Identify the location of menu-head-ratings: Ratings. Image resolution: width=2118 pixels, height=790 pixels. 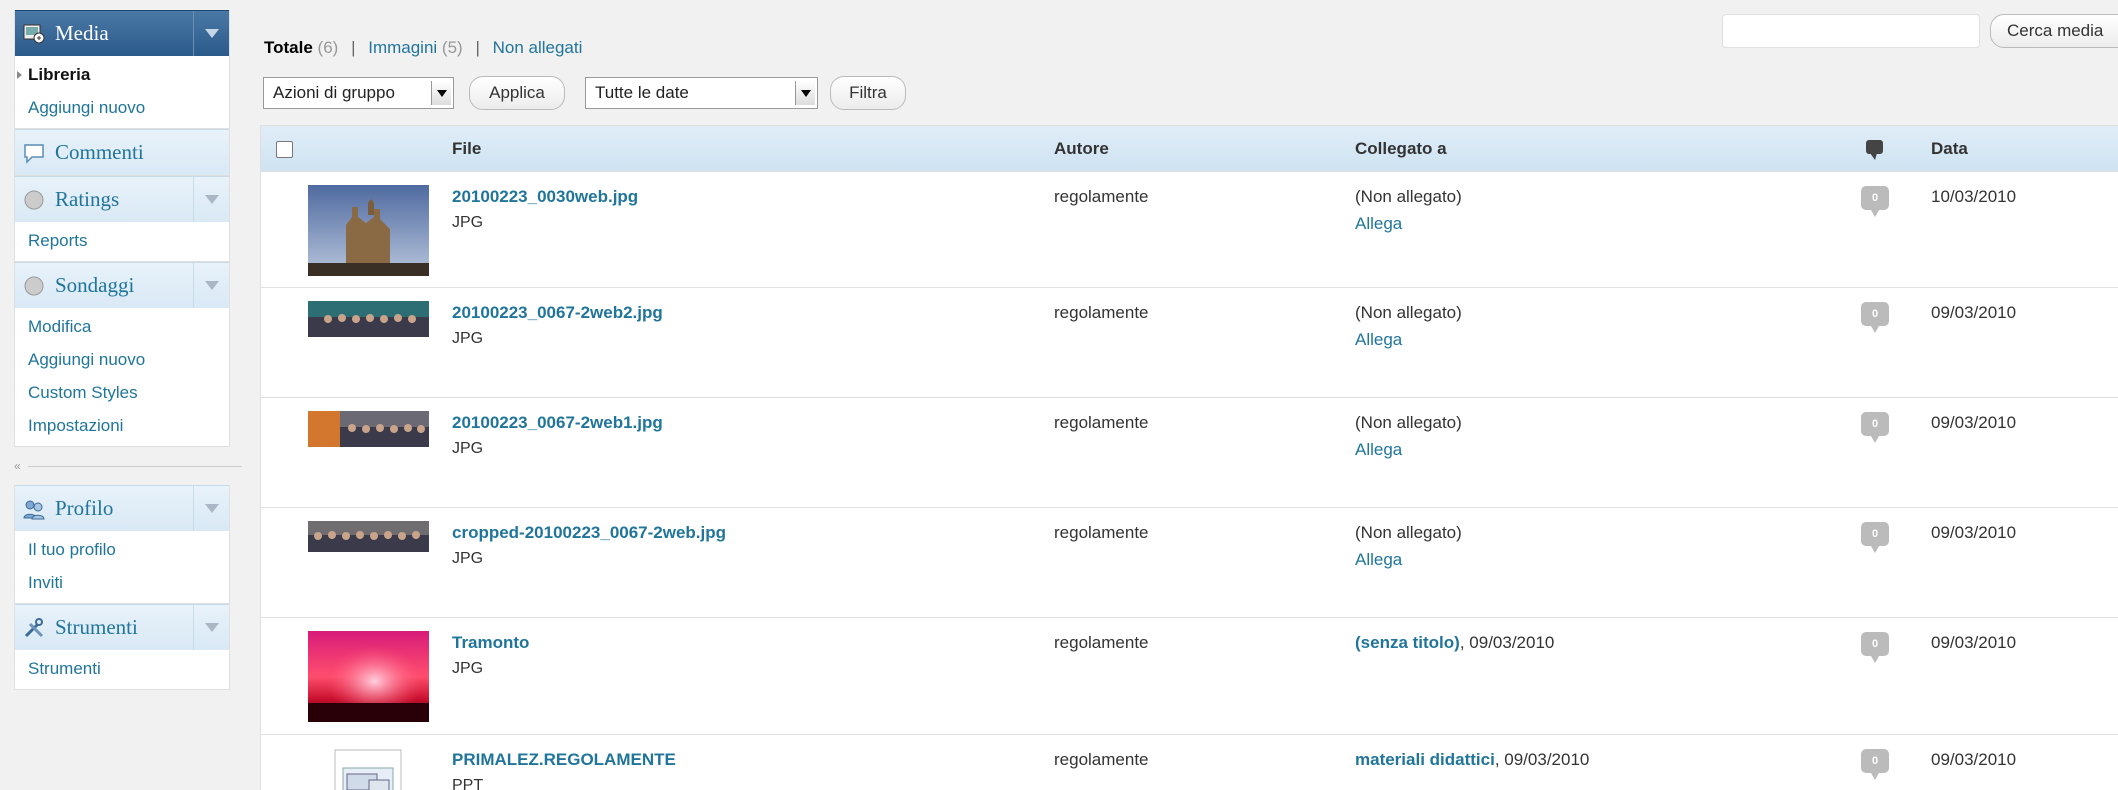
(122, 199).